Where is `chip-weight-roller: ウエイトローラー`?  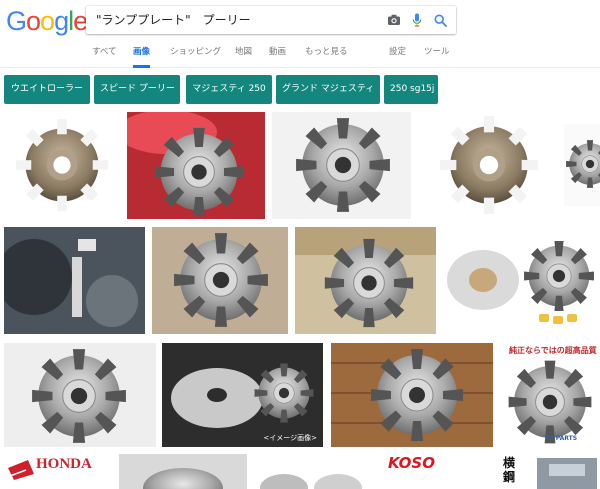
chip-weight-roller: ウエイトローラー is located at coordinates (47, 89).